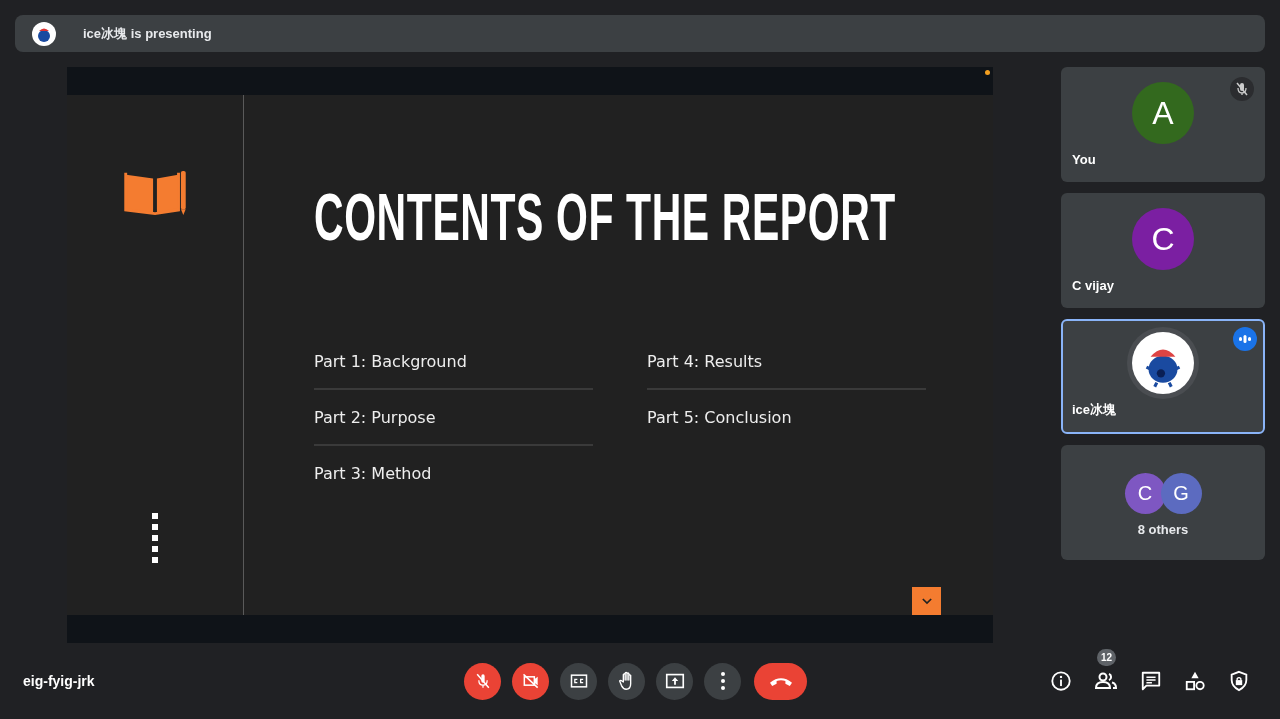 The image size is (1280, 719). What do you see at coordinates (147, 33) in the screenshot?
I see `presenting-text: ice冰塊 is presenting` at bounding box center [147, 33].